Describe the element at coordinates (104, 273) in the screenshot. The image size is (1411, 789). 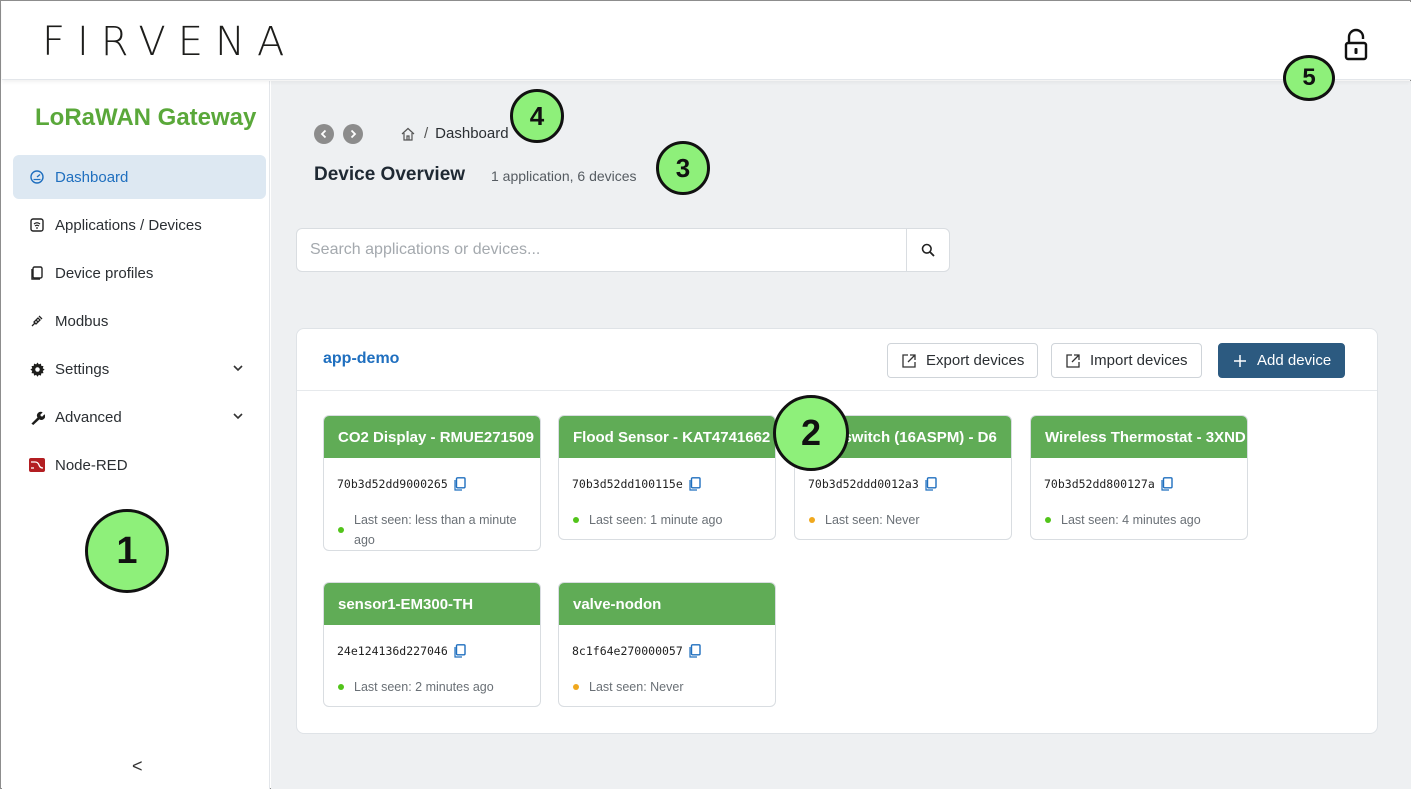
I see `sidebar-item-label: Device profiles` at that location.